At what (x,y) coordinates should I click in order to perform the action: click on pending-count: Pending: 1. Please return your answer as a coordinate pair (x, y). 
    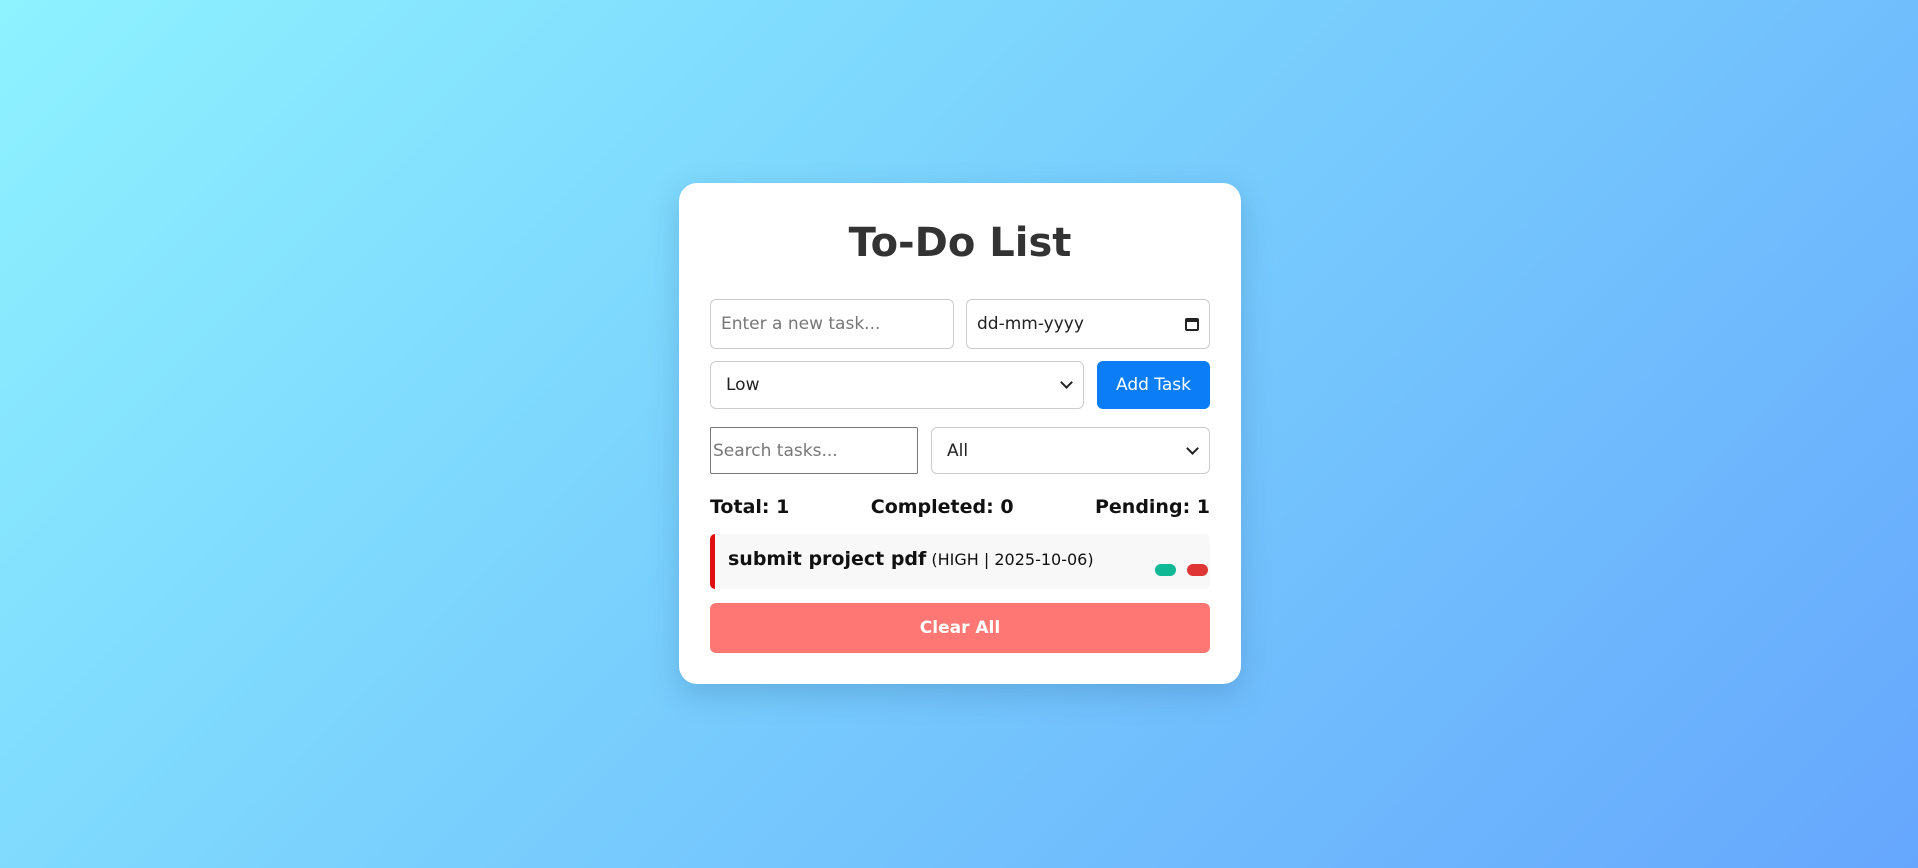
    Looking at the image, I should click on (1152, 507).